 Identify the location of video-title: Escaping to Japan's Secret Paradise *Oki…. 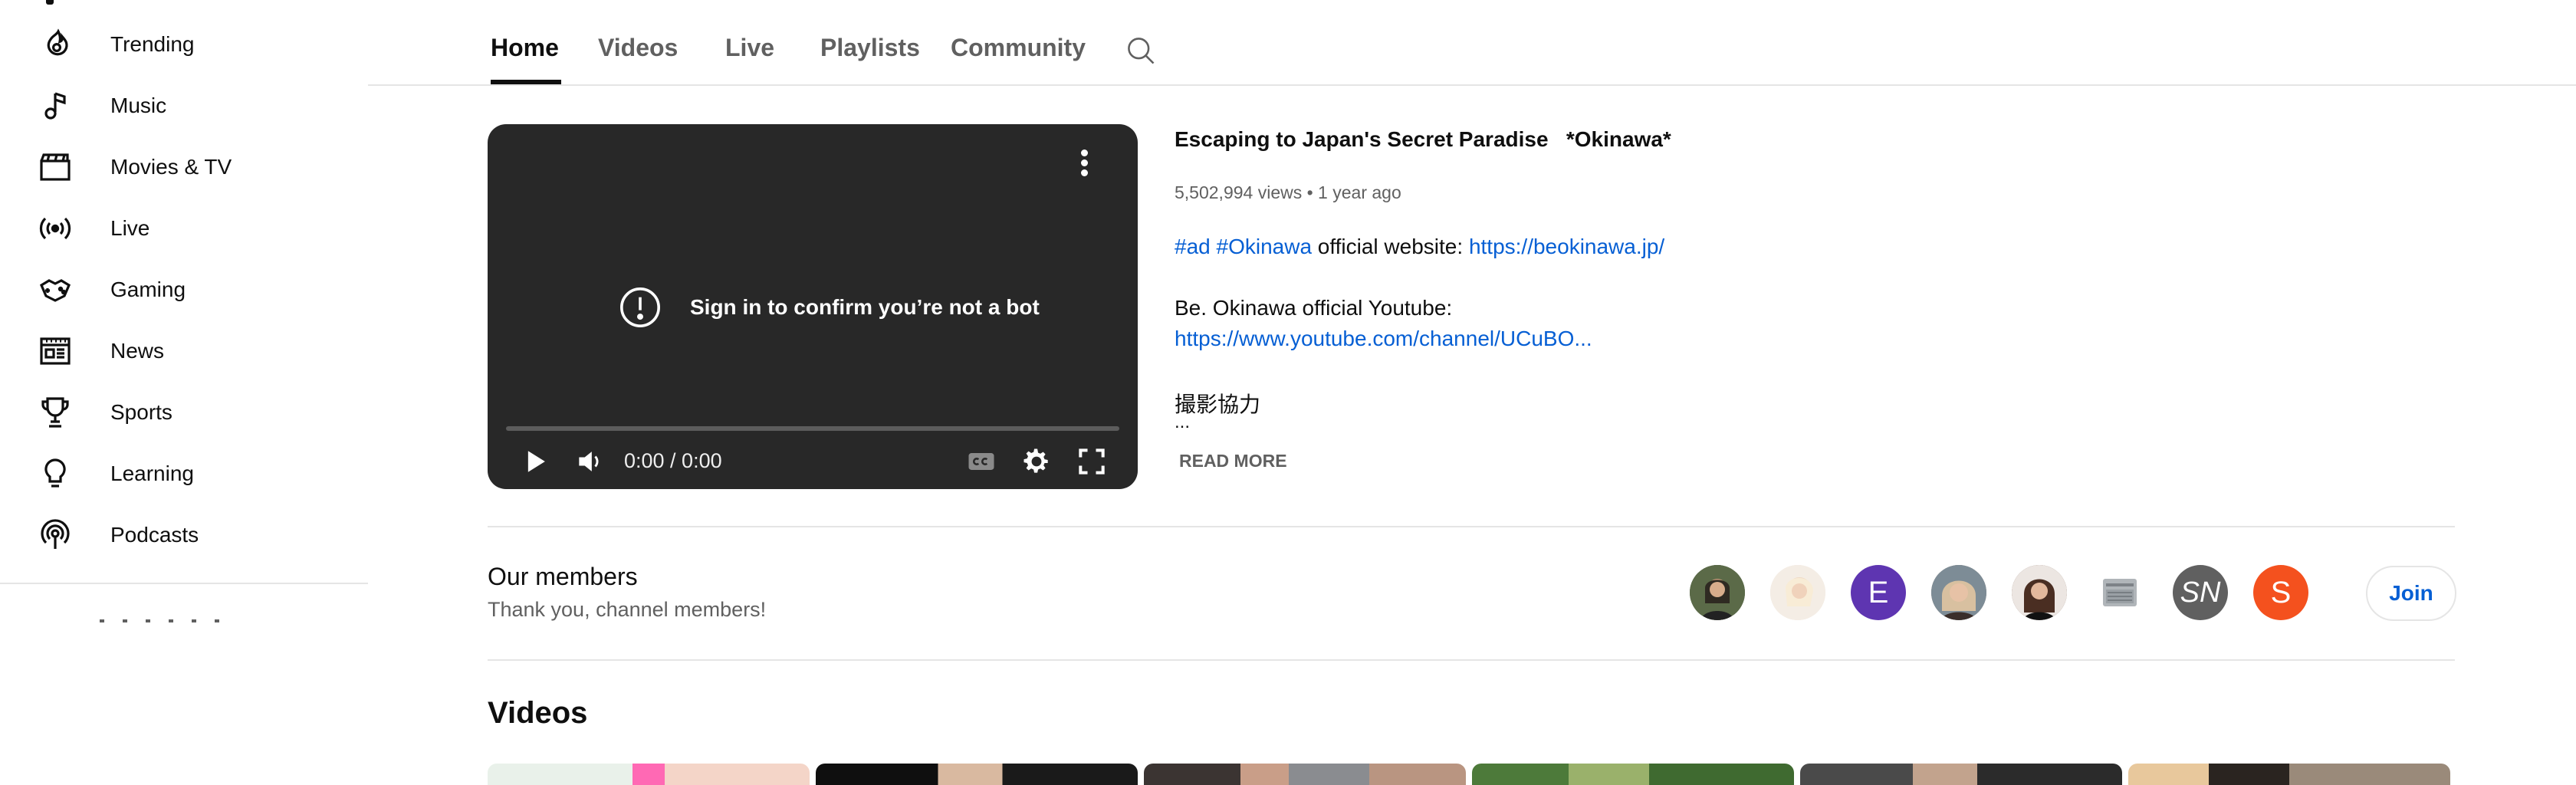
(1423, 139).